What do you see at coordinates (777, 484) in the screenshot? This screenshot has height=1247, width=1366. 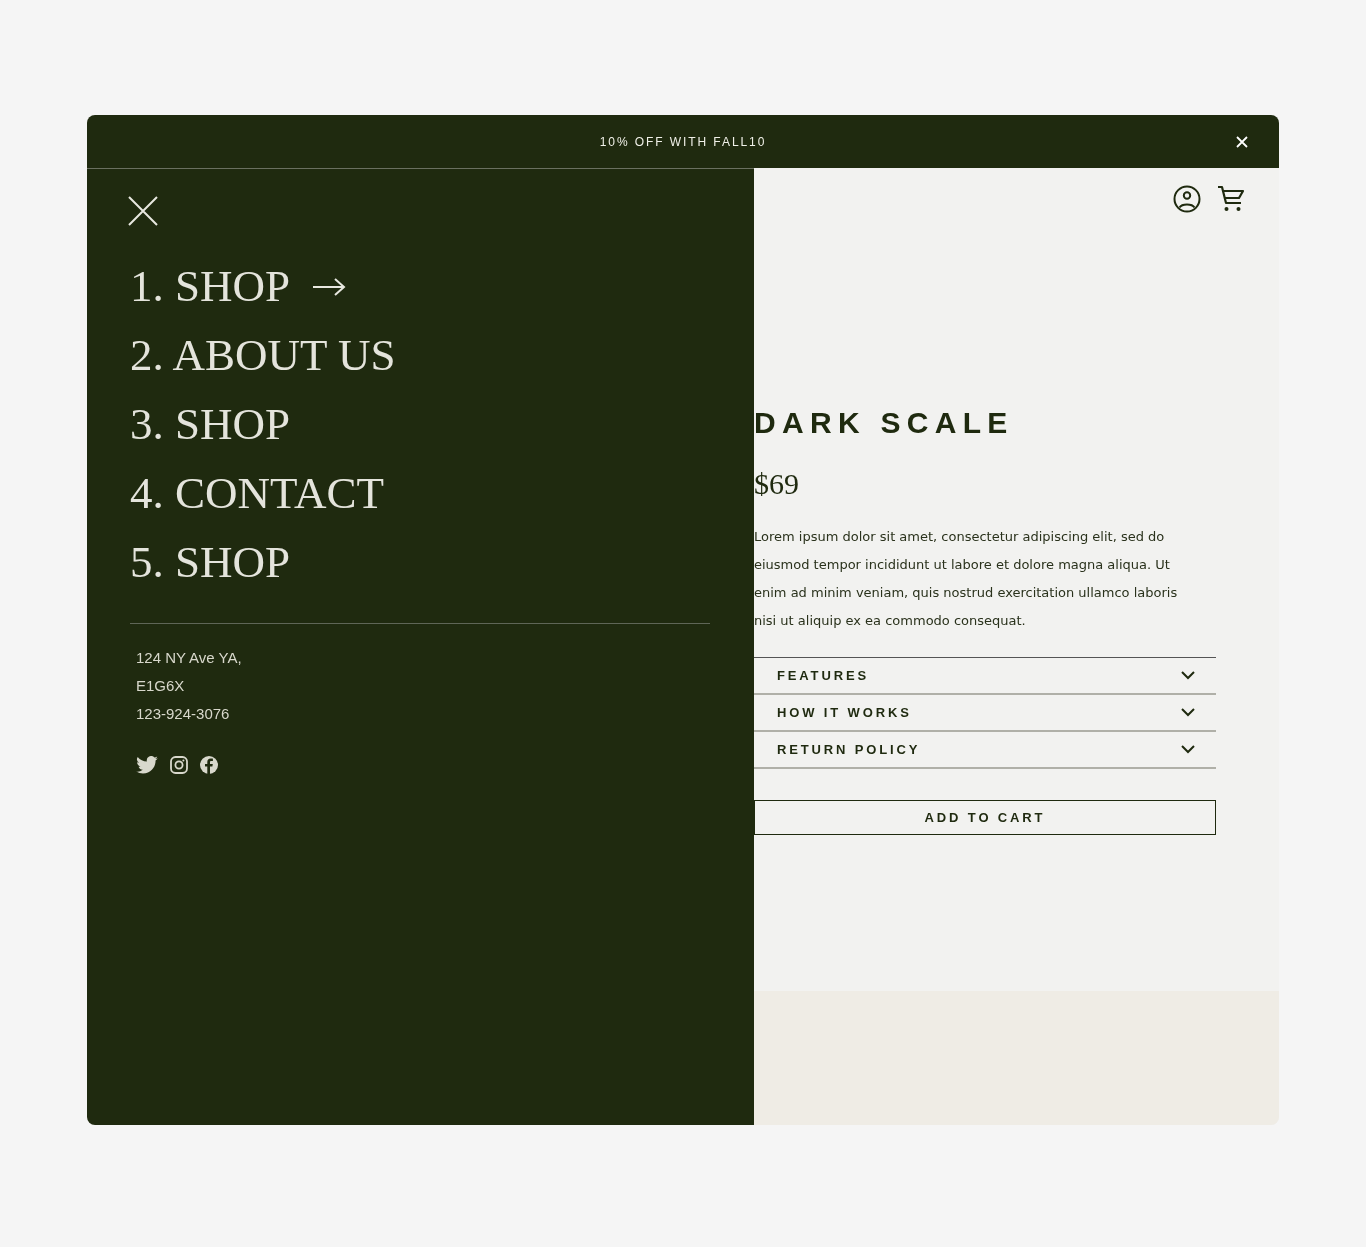 I see `product-price: $69` at bounding box center [777, 484].